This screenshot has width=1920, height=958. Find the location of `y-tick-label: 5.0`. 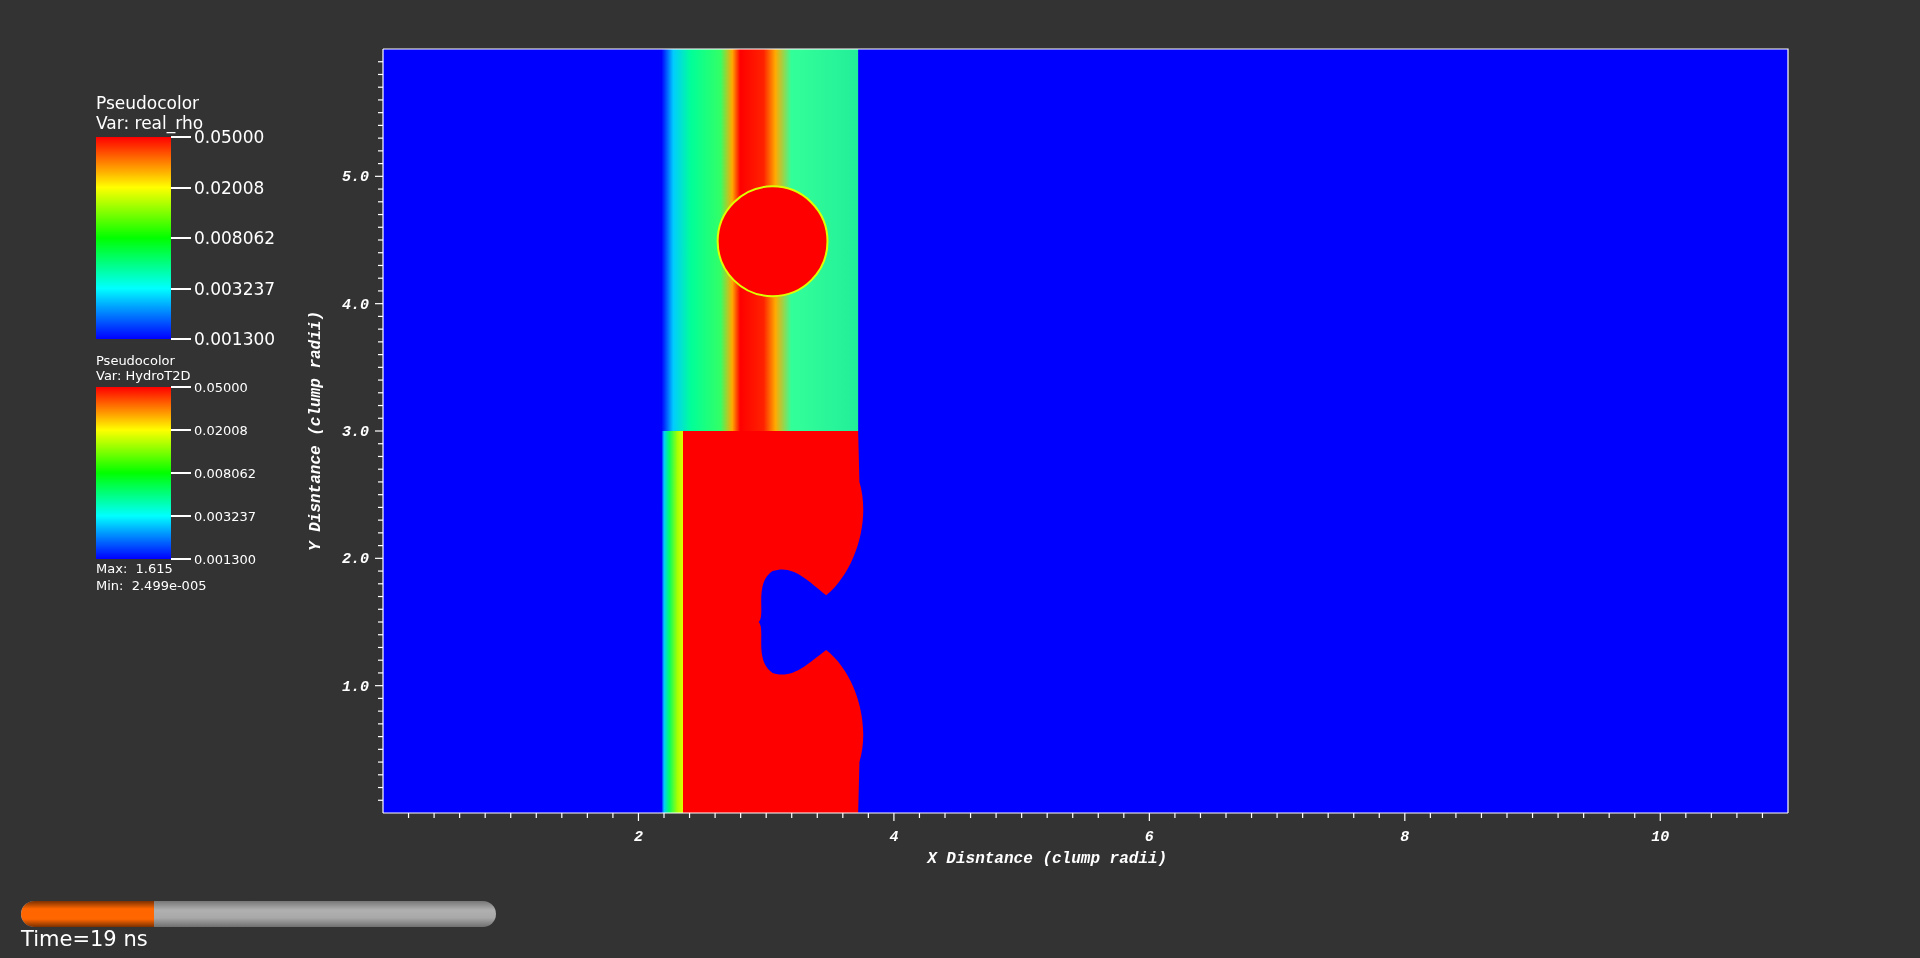

y-tick-label: 5.0 is located at coordinates (355, 178).